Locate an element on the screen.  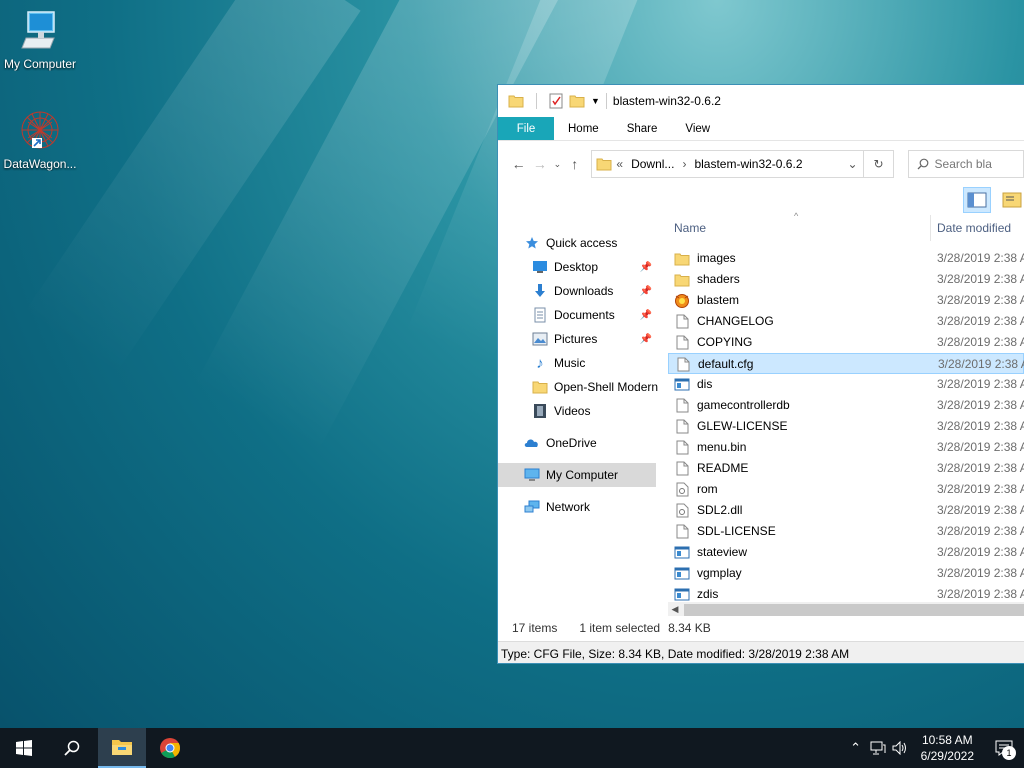
nav-item-onedrive: OneDrive is located at coordinates (577, 443).